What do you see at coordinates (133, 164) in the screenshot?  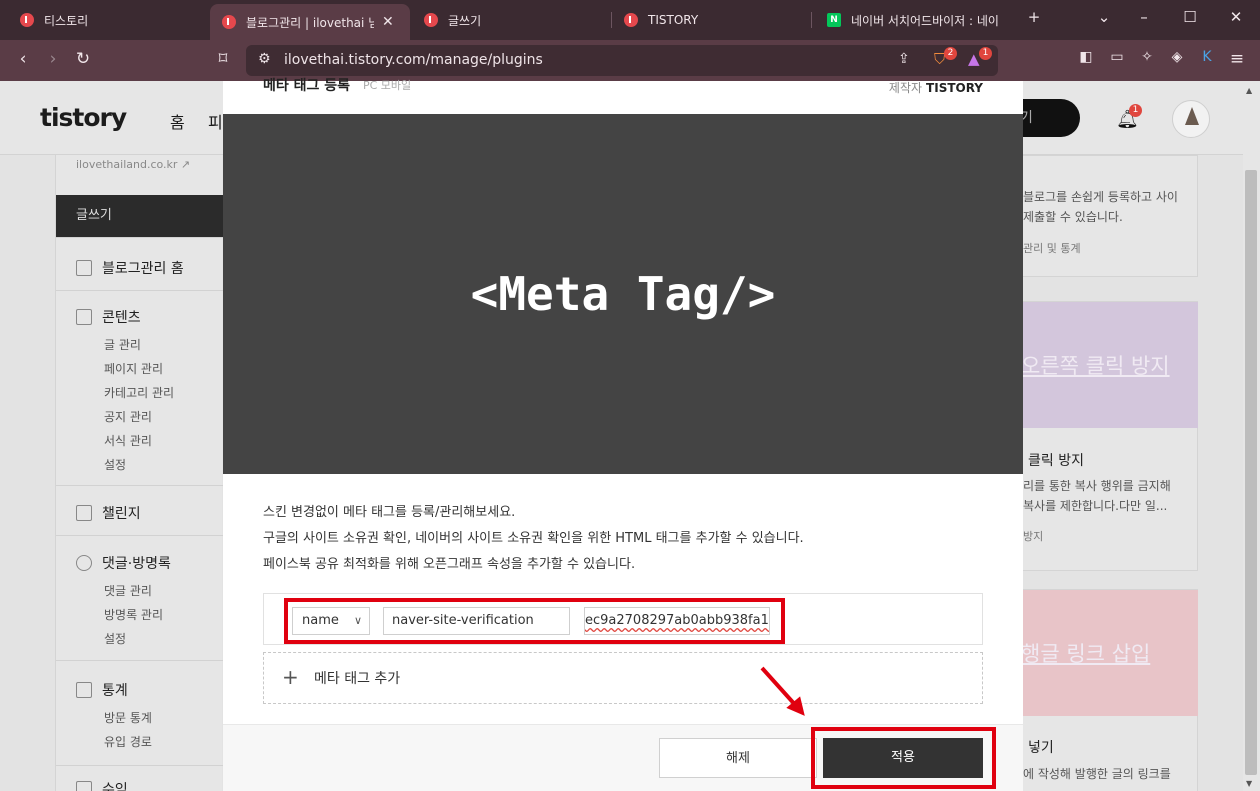 I see `blog-url-link: ilovethailand.co.kr ↗` at bounding box center [133, 164].